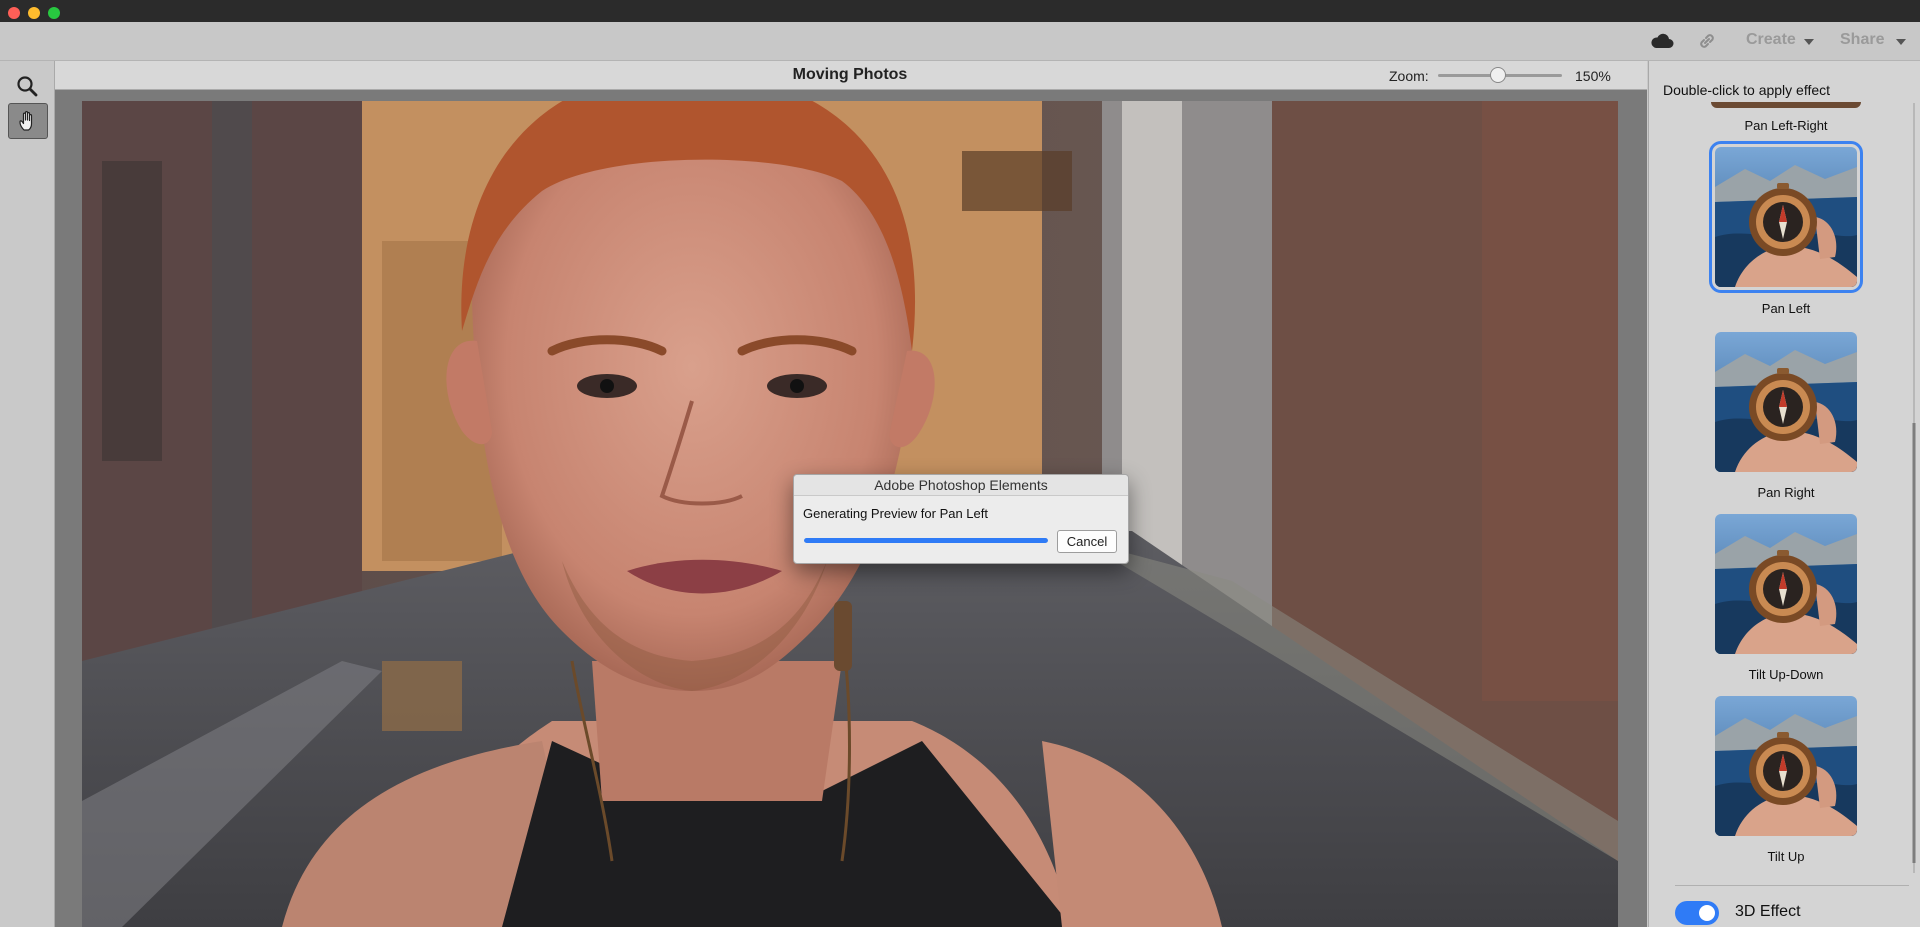 The image size is (1920, 927). Describe the element at coordinates (1914, 488) in the screenshot. I see `panel-scrollbar` at that location.